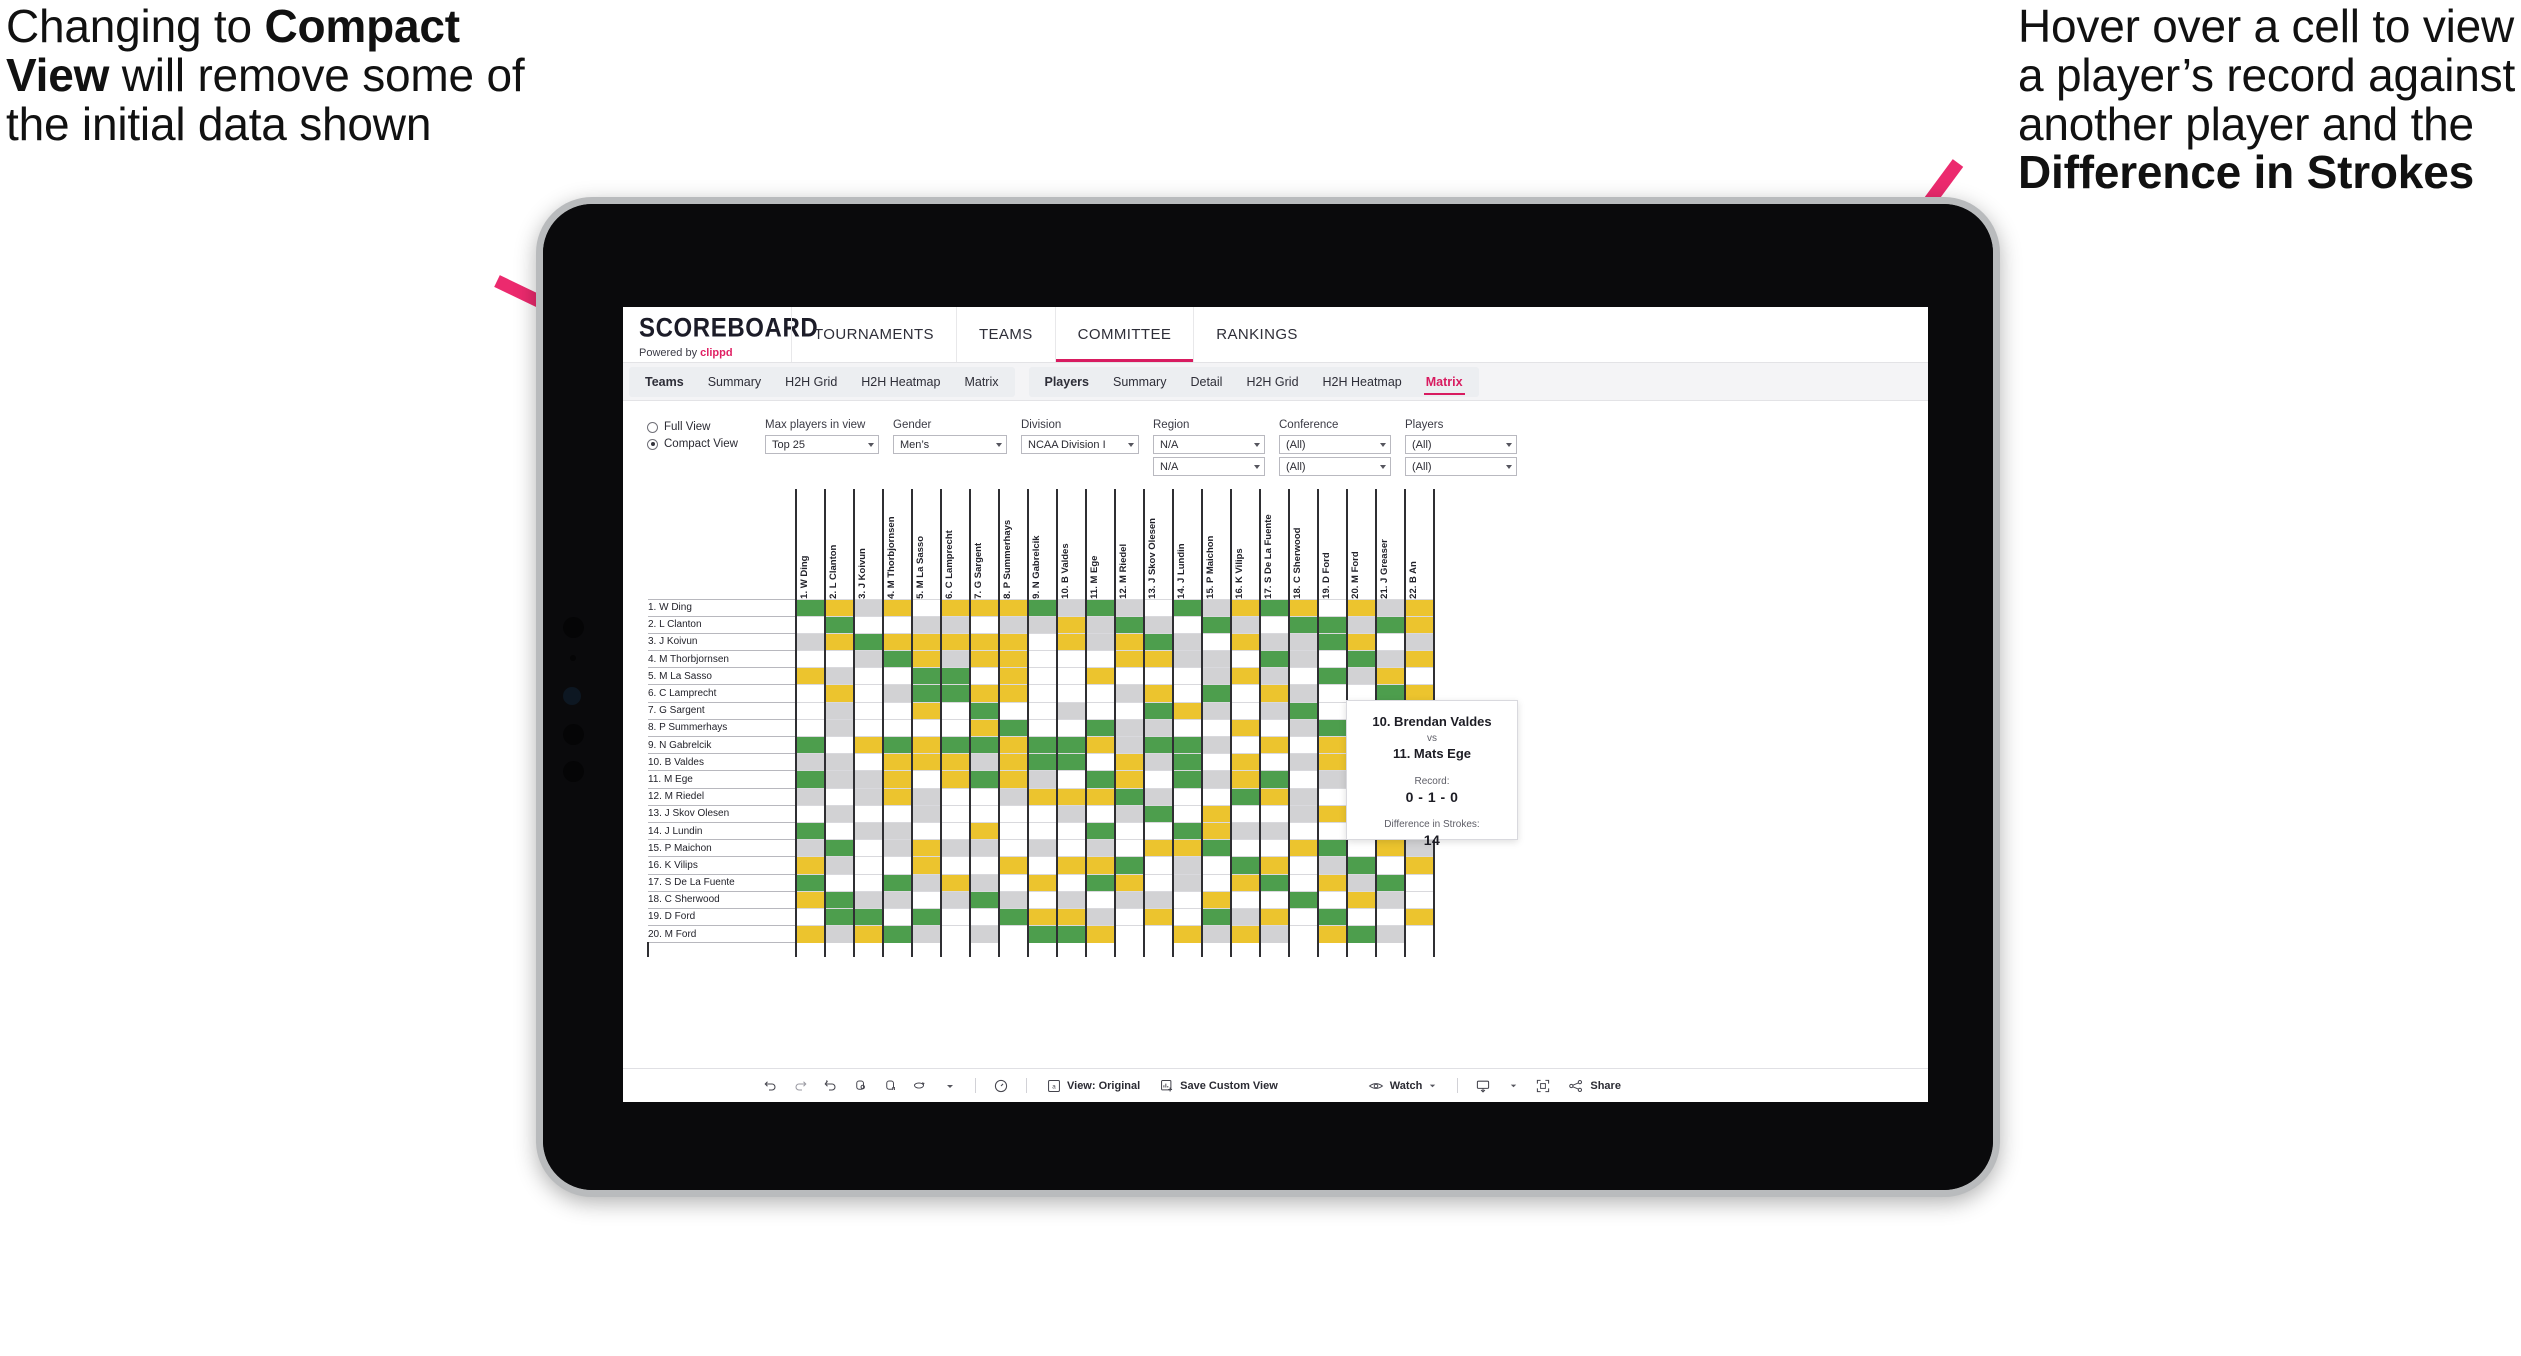  Describe the element at coordinates (1124, 334) in the screenshot. I see `tab-committee: COMMITTEE` at that location.